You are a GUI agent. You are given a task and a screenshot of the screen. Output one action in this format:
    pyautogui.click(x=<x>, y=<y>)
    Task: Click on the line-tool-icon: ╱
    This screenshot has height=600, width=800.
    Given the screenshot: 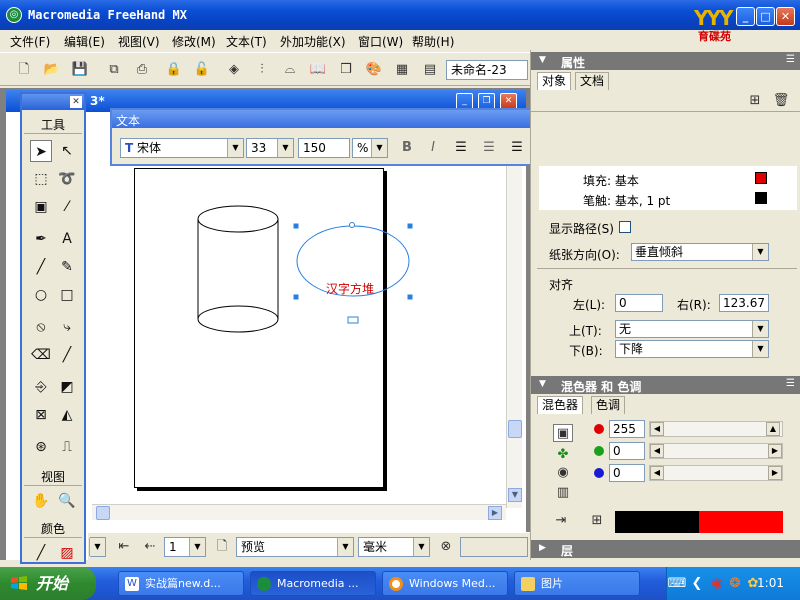 What is the action you would take?
    pyautogui.click(x=41, y=267)
    